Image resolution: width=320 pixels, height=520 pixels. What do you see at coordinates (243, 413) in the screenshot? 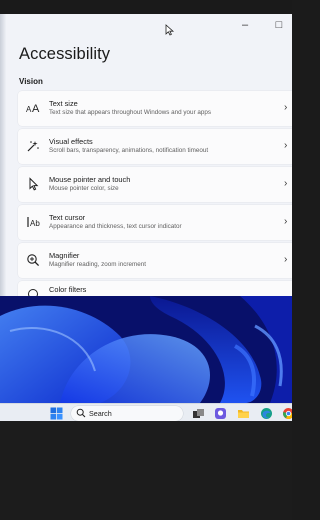
I see `file-explorer-icon` at bounding box center [243, 413].